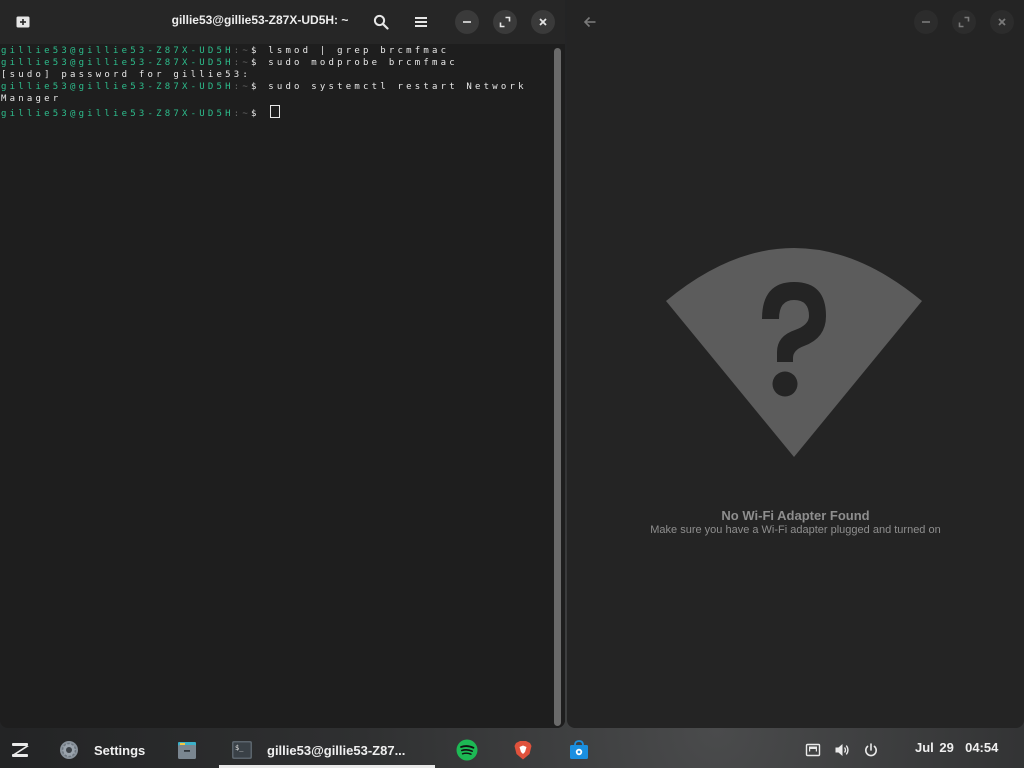 Image resolution: width=1024 pixels, height=768 pixels. What do you see at coordinates (276, 99) in the screenshot?
I see `terminal-line: Manager` at bounding box center [276, 99].